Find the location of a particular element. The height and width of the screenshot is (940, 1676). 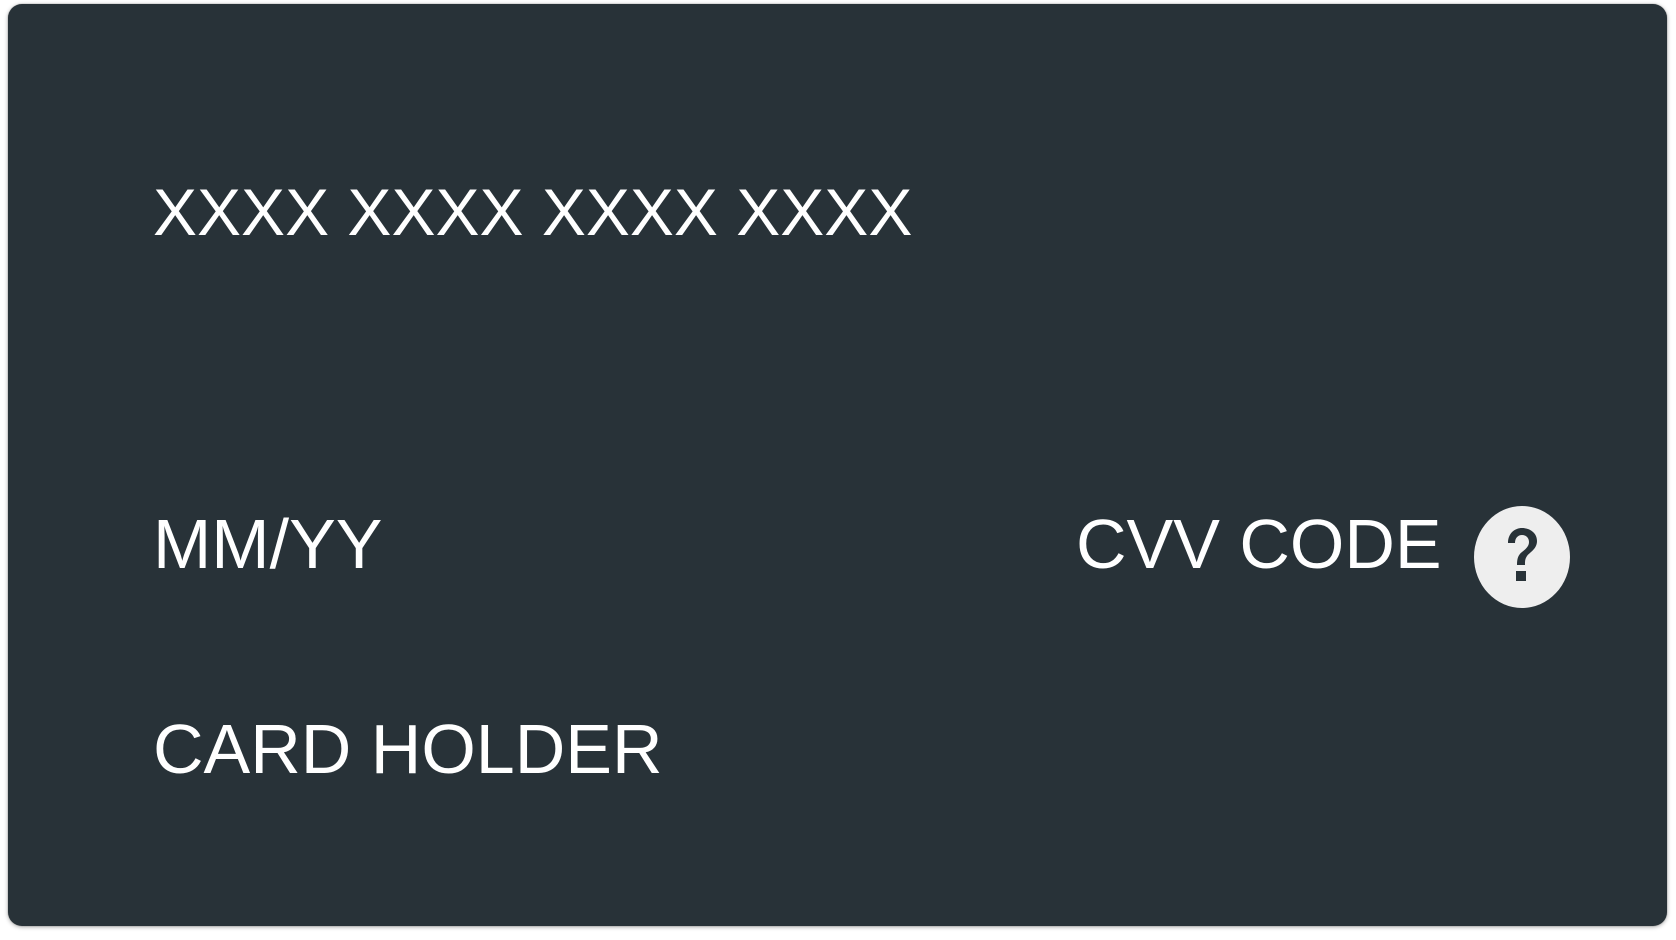

cvv-help-button is located at coordinates (1522, 557).